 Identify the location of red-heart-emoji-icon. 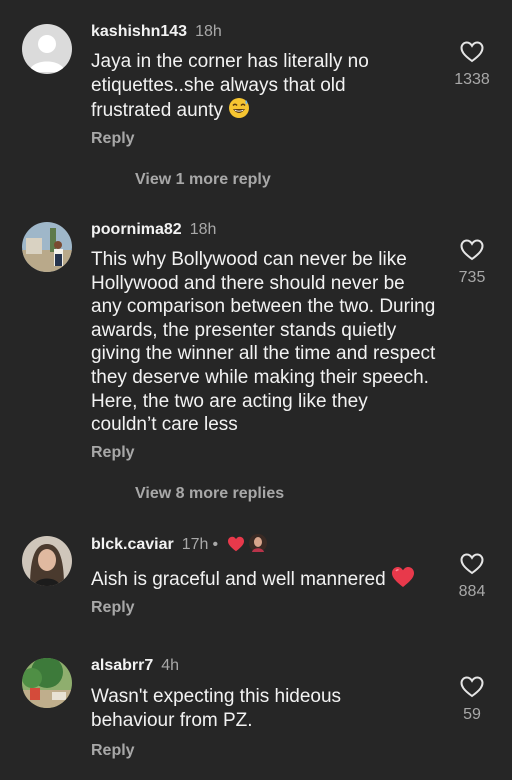
(403, 580).